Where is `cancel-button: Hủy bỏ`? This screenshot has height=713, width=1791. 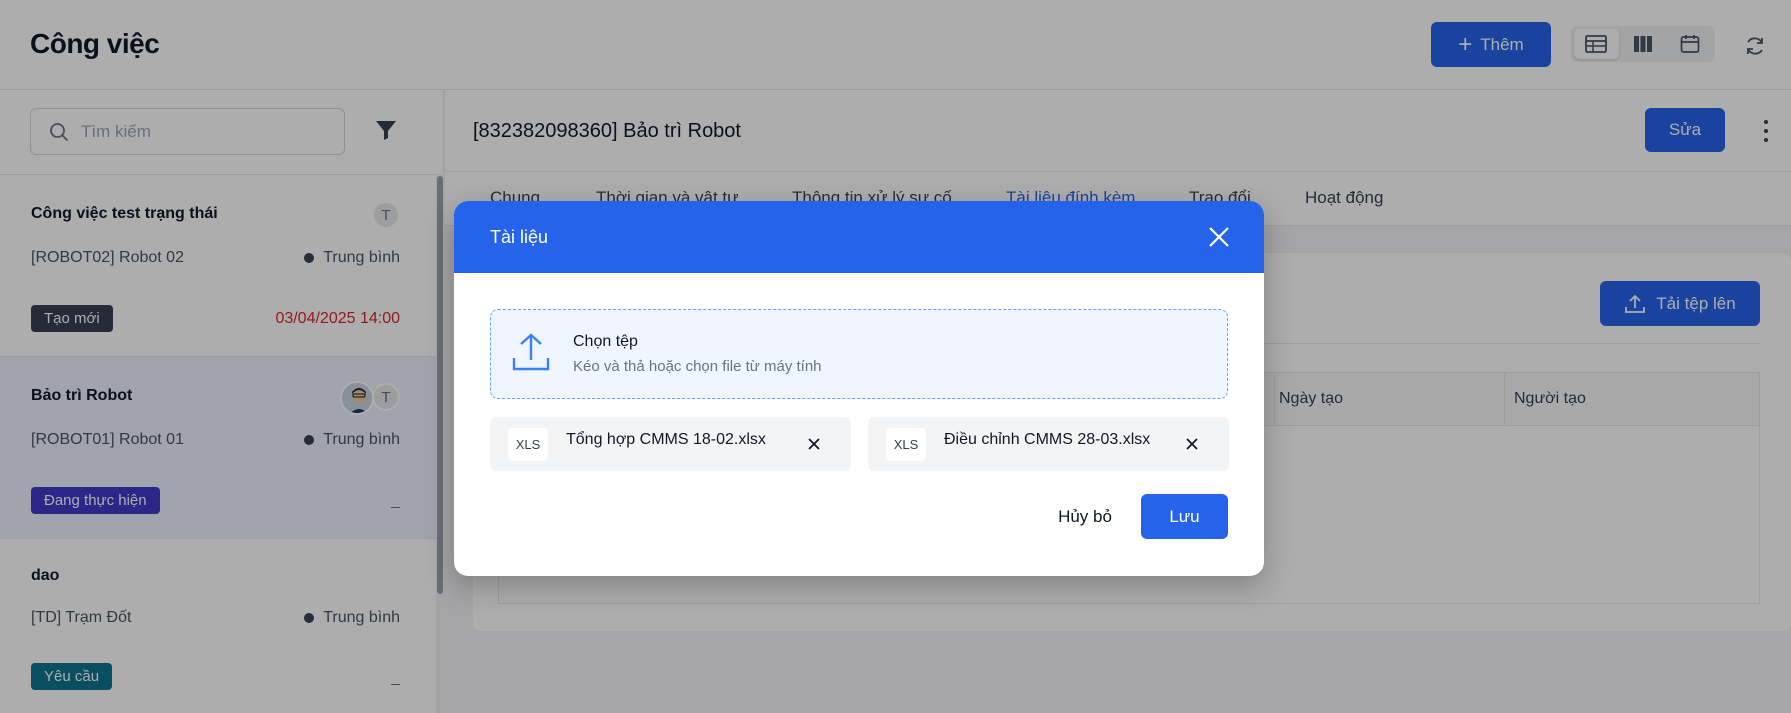
cancel-button: Hủy bỏ is located at coordinates (1085, 516).